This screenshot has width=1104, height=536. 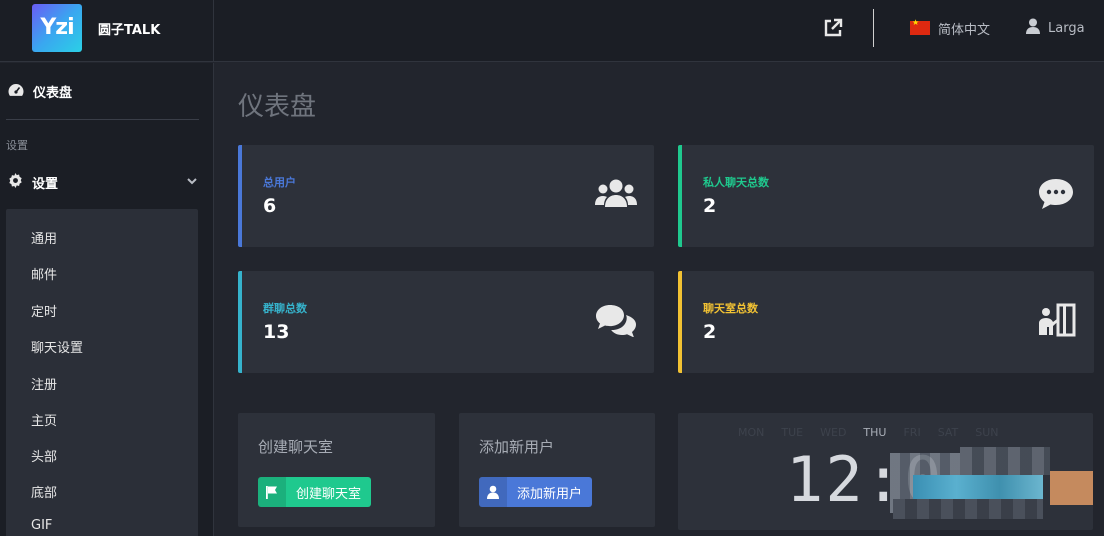 I want to click on chatroom-icon, so click(x=1056, y=320).